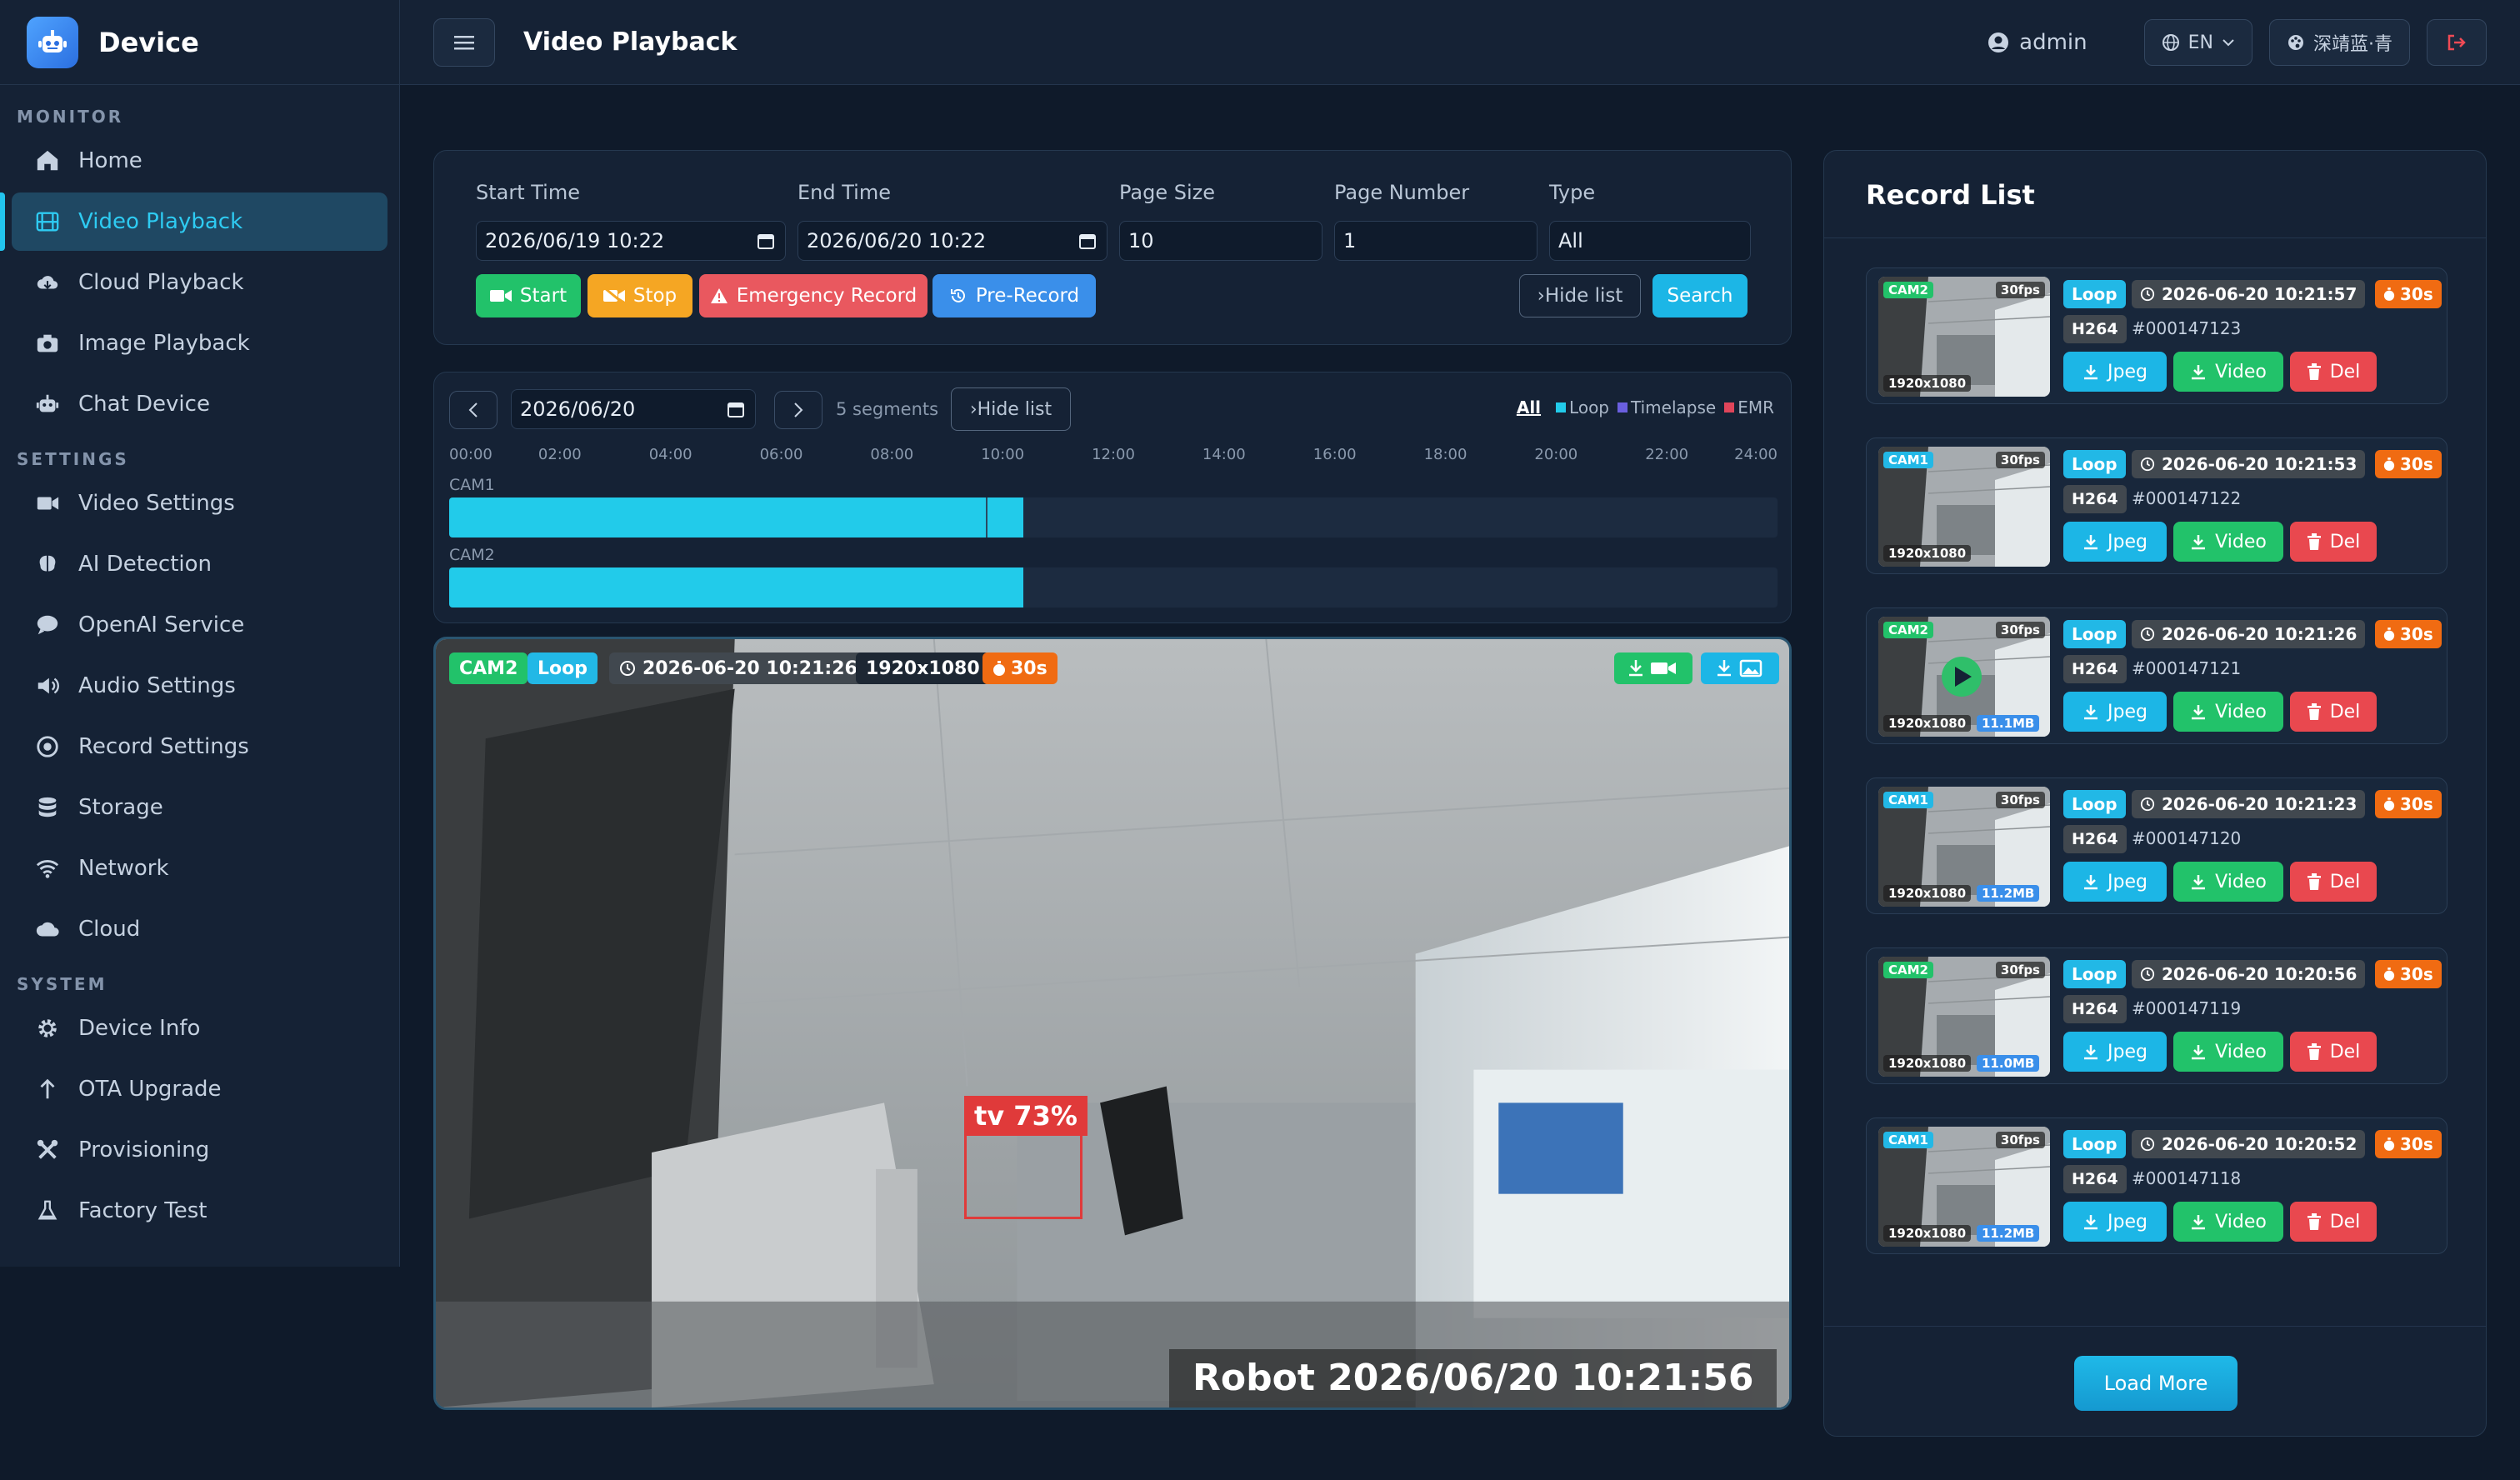  I want to click on sidebar-item-cloud-playback: Cloud Playback, so click(200, 282).